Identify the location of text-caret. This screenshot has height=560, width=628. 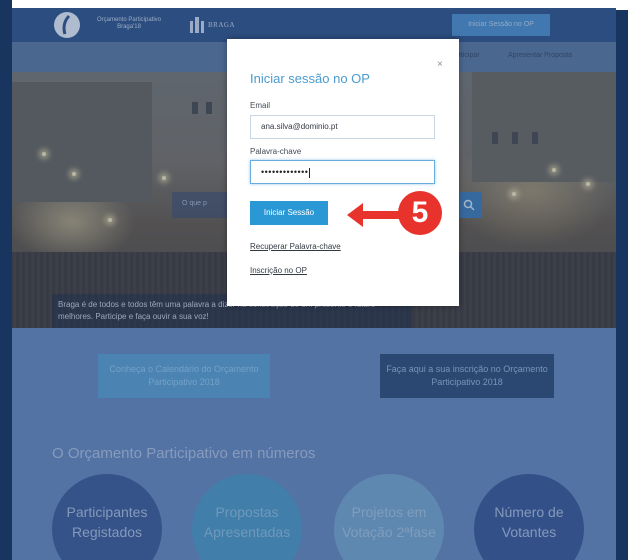
(310, 172).